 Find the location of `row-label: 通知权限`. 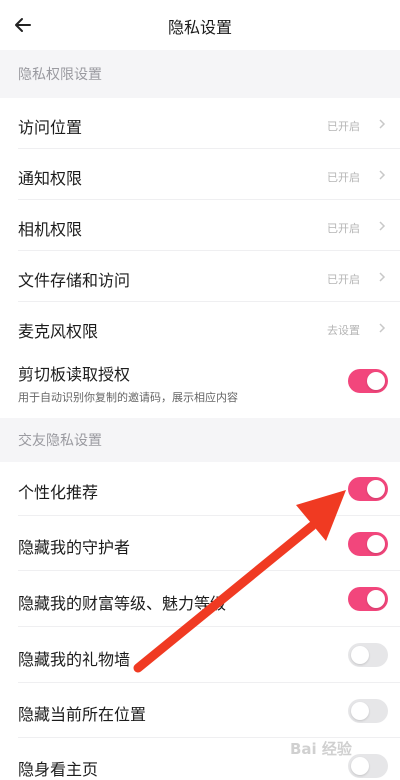

row-label: 通知权限 is located at coordinates (50, 178).